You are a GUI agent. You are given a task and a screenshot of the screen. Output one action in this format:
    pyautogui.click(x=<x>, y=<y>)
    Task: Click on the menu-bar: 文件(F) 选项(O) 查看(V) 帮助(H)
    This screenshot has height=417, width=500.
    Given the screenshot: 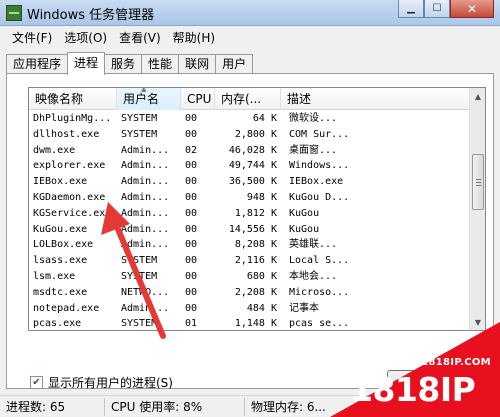 What is the action you would take?
    pyautogui.click(x=250, y=37)
    